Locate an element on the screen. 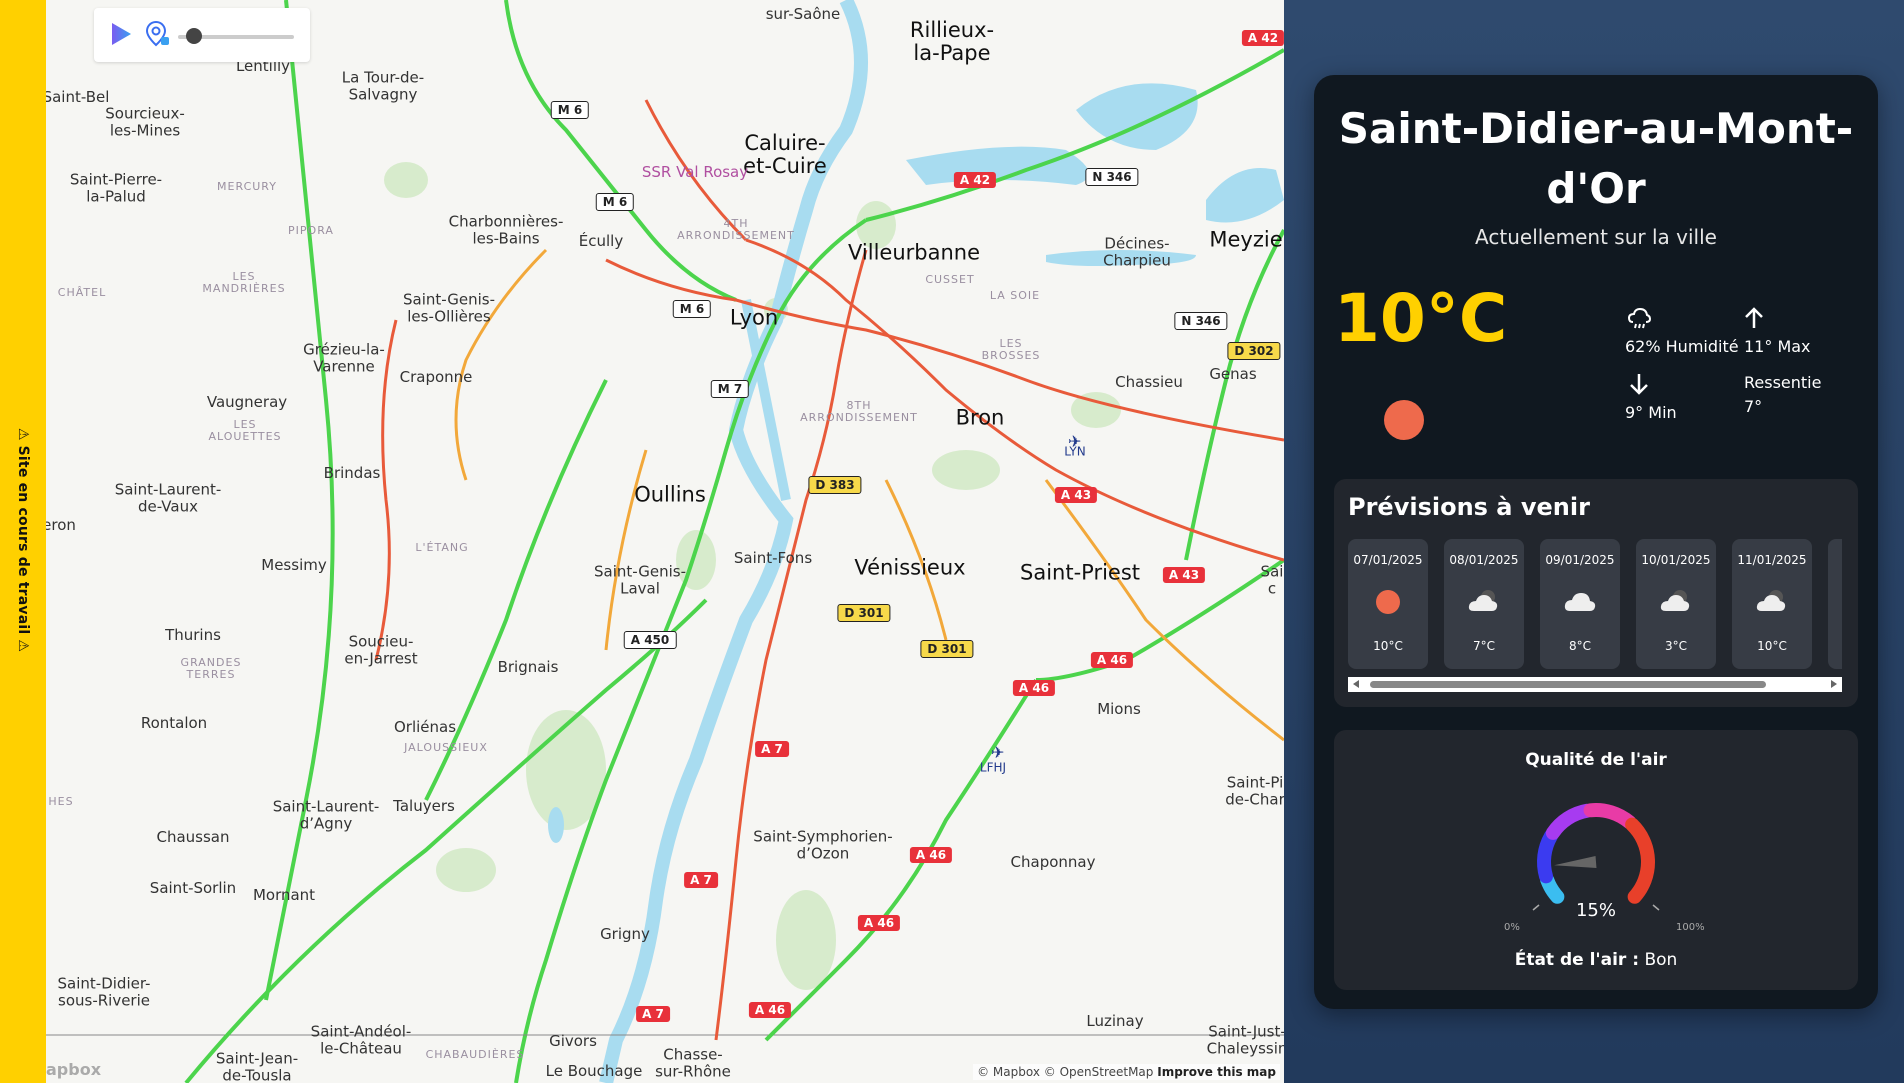  map-place-label: Grigny is located at coordinates (625, 933).